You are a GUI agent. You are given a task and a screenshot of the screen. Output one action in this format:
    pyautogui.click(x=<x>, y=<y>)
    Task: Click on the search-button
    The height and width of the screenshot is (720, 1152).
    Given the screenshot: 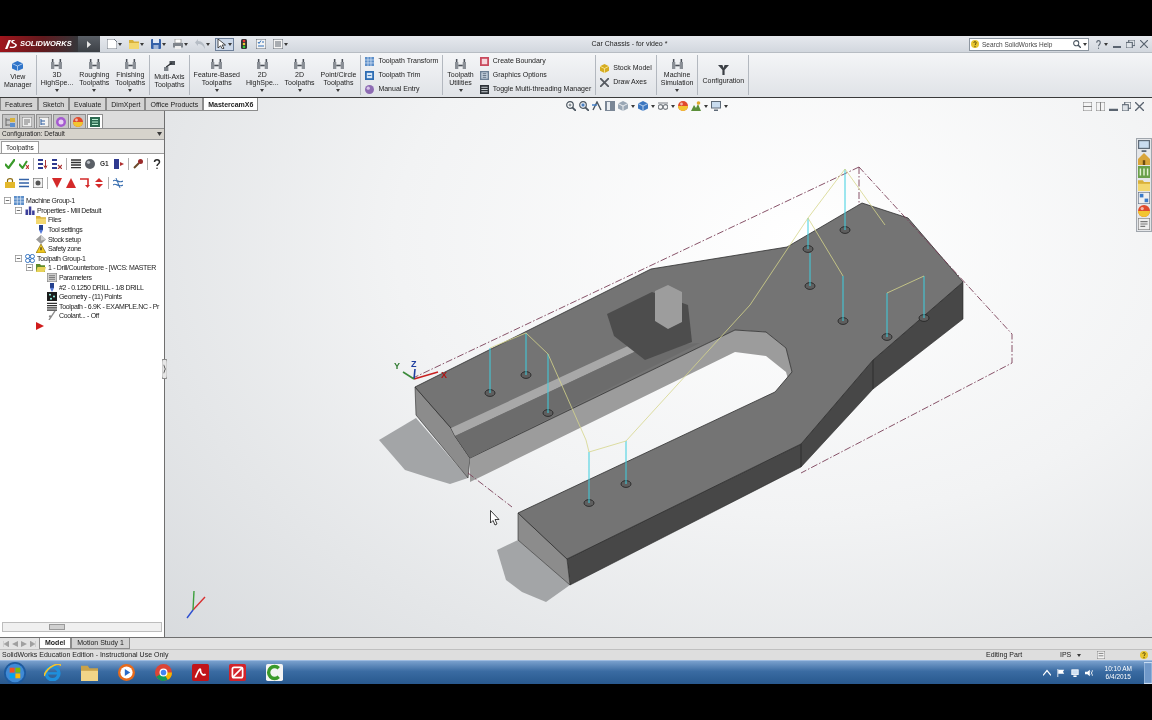 What is the action you would take?
    pyautogui.click(x=1080, y=44)
    